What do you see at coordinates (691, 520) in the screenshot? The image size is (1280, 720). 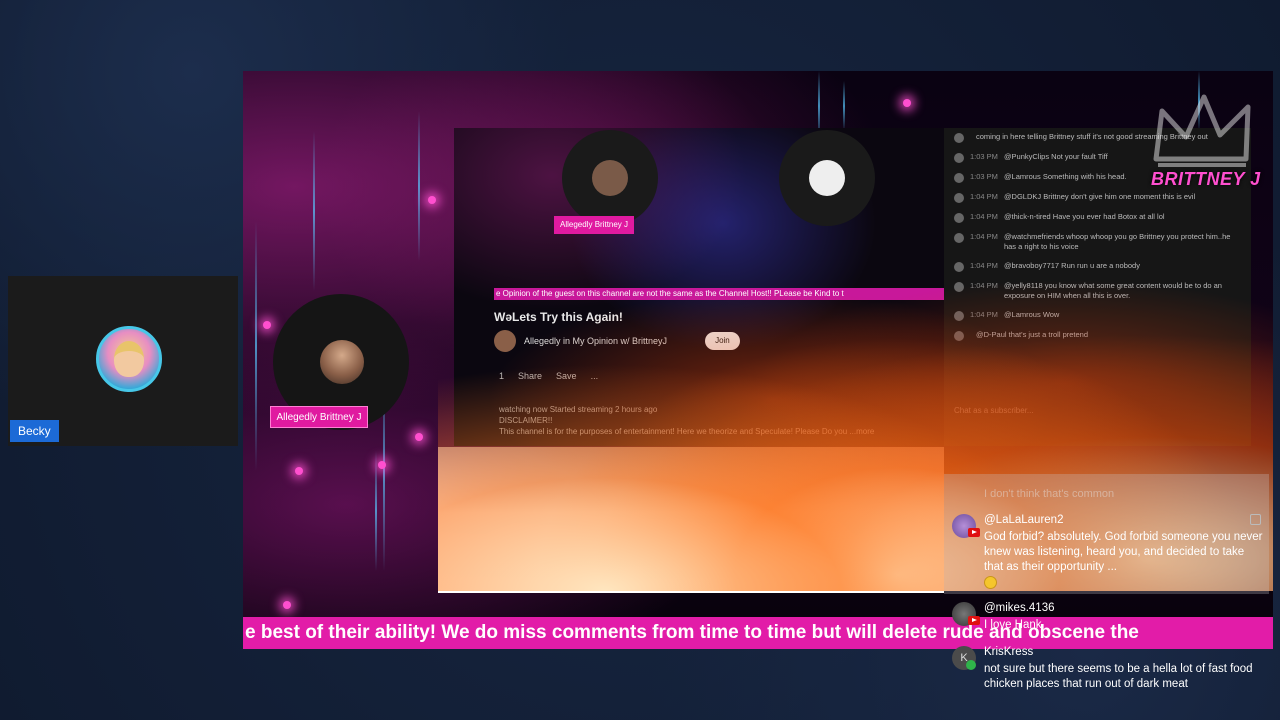 I see `glow-panel` at bounding box center [691, 520].